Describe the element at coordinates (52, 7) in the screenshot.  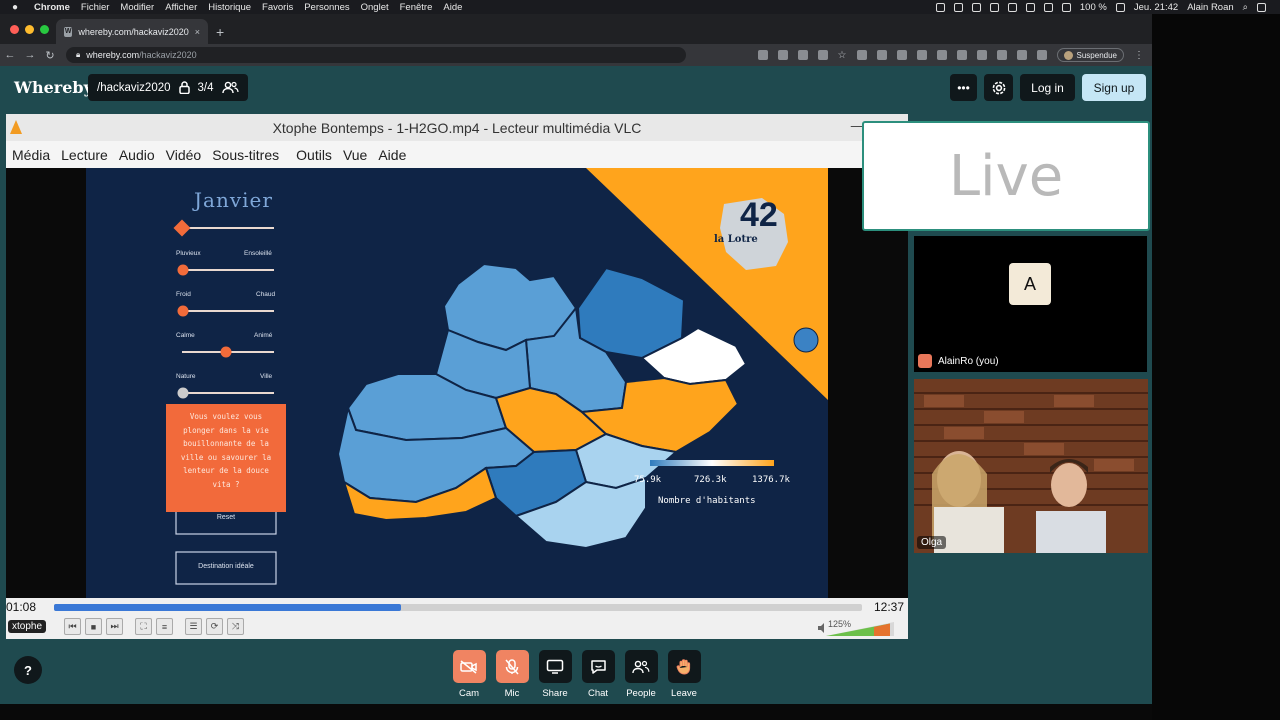
I see `menu-app-name: Chrome` at that location.